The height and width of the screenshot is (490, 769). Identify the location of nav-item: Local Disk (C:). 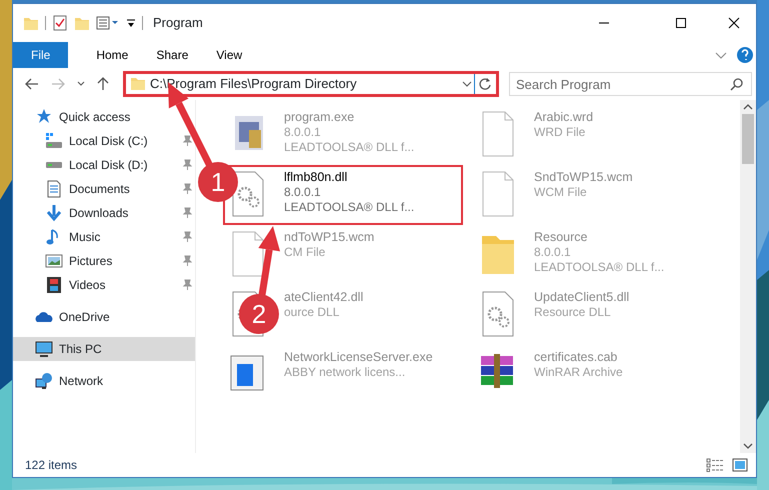
(104, 141).